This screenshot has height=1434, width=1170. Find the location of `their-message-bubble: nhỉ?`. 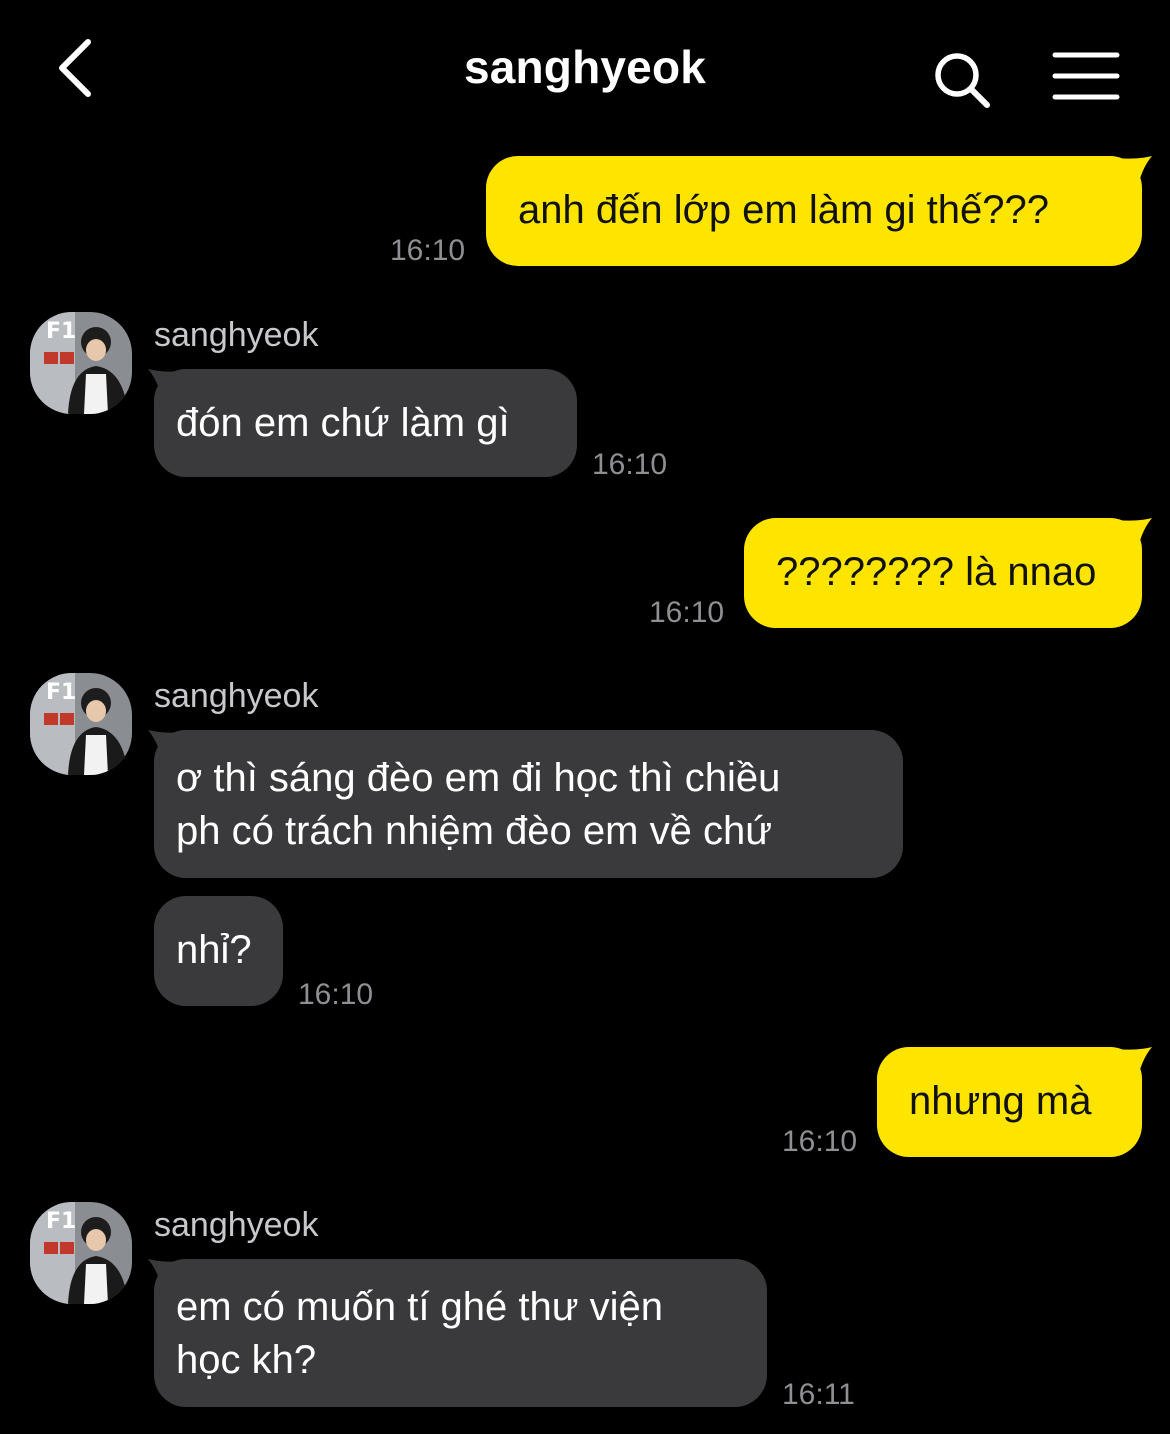

their-message-bubble: nhỉ? is located at coordinates (218, 951).